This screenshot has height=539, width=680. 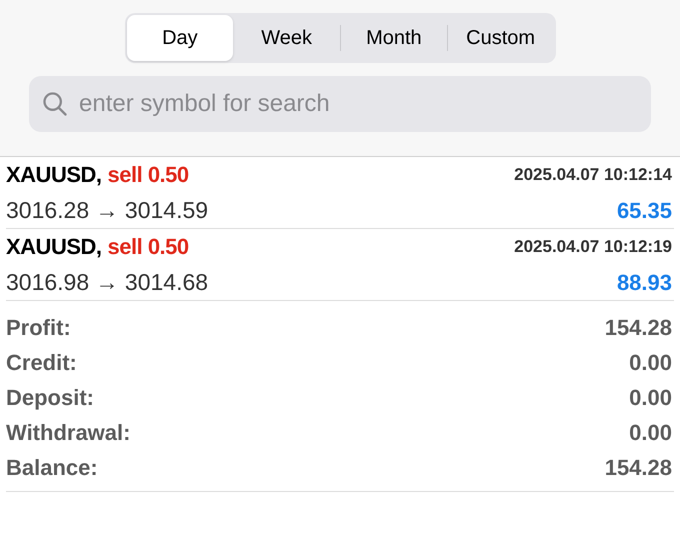 I want to click on summary-label: Withdrawal:, so click(x=68, y=433).